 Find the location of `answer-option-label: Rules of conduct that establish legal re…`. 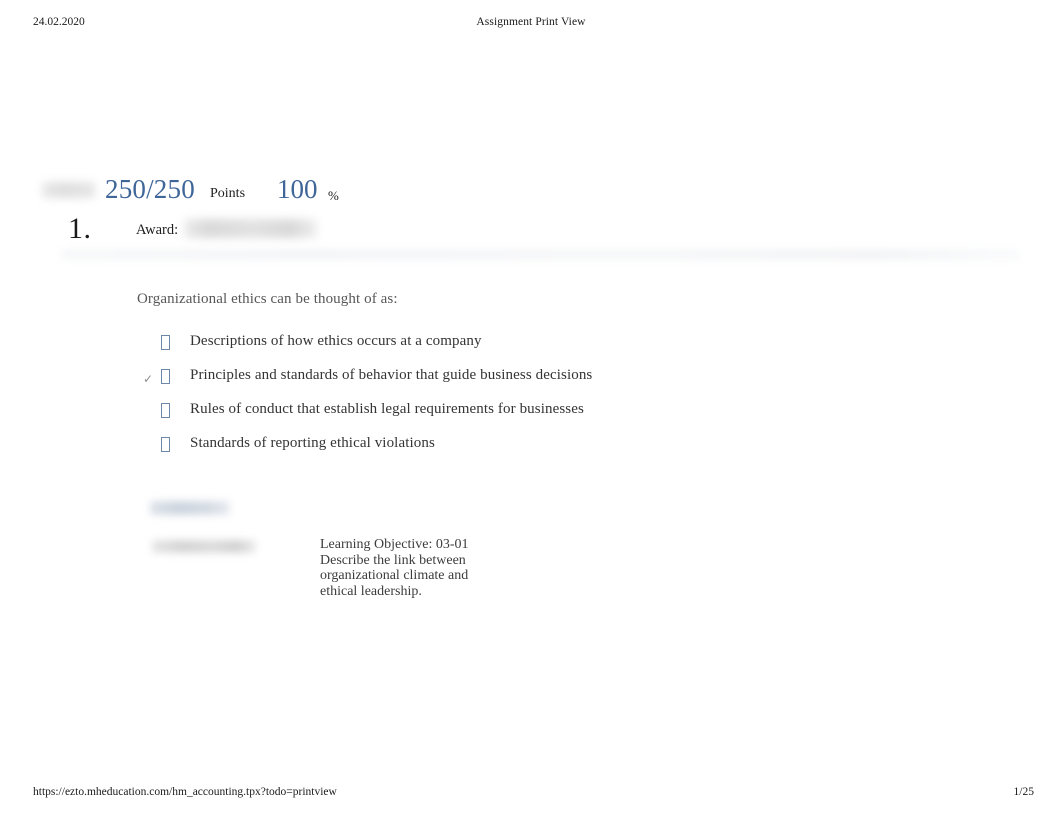

answer-option-label: Rules of conduct that establish legal re… is located at coordinates (387, 409).